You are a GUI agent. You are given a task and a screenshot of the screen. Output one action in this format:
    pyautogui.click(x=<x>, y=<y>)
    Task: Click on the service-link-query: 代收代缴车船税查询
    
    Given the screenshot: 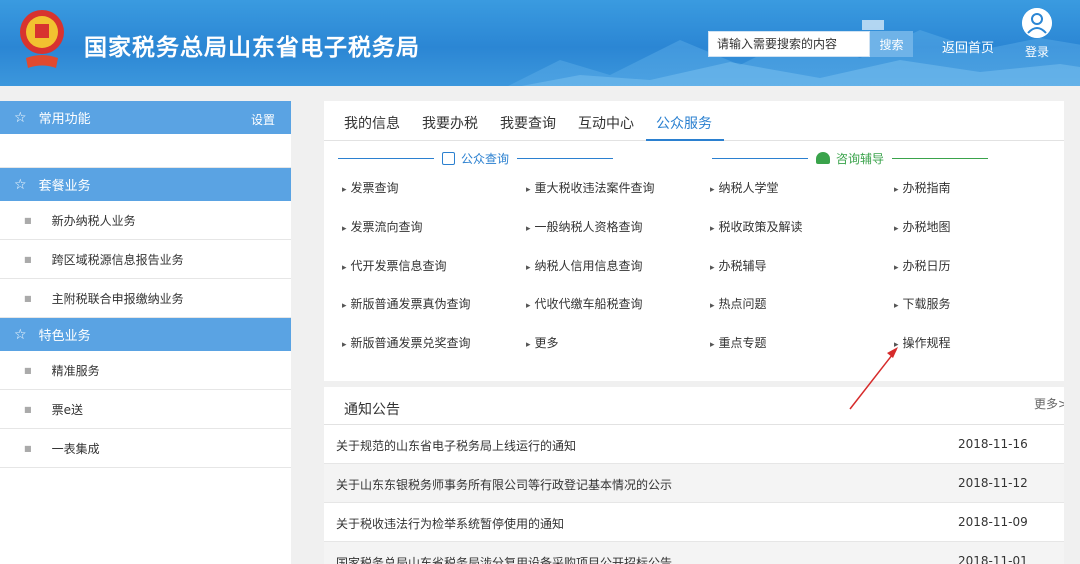 What is the action you would take?
    pyautogui.click(x=584, y=303)
    